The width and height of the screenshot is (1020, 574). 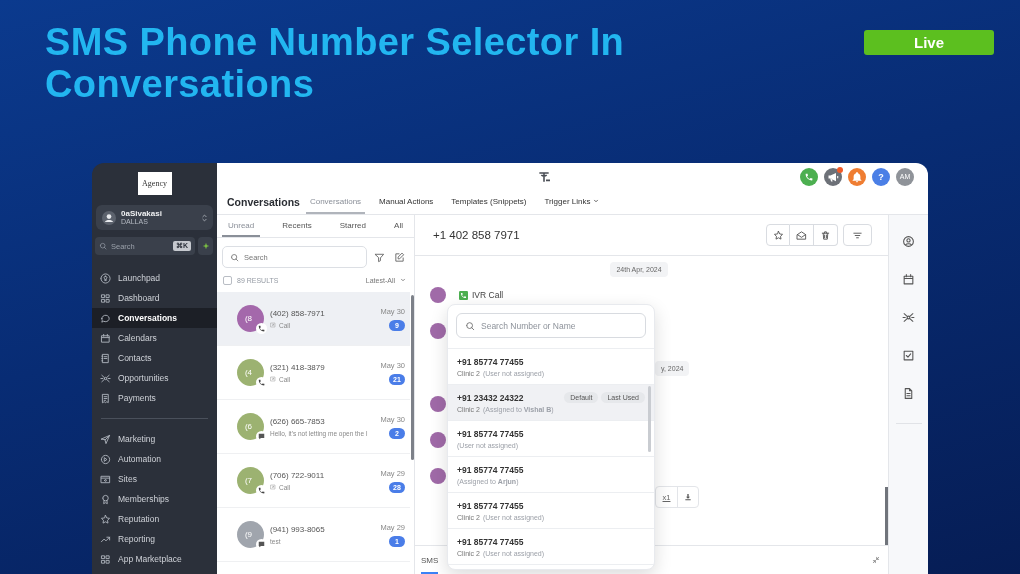 I want to click on slide-title: SMS Phone Number Selector In Conversations, so click(x=335, y=63).